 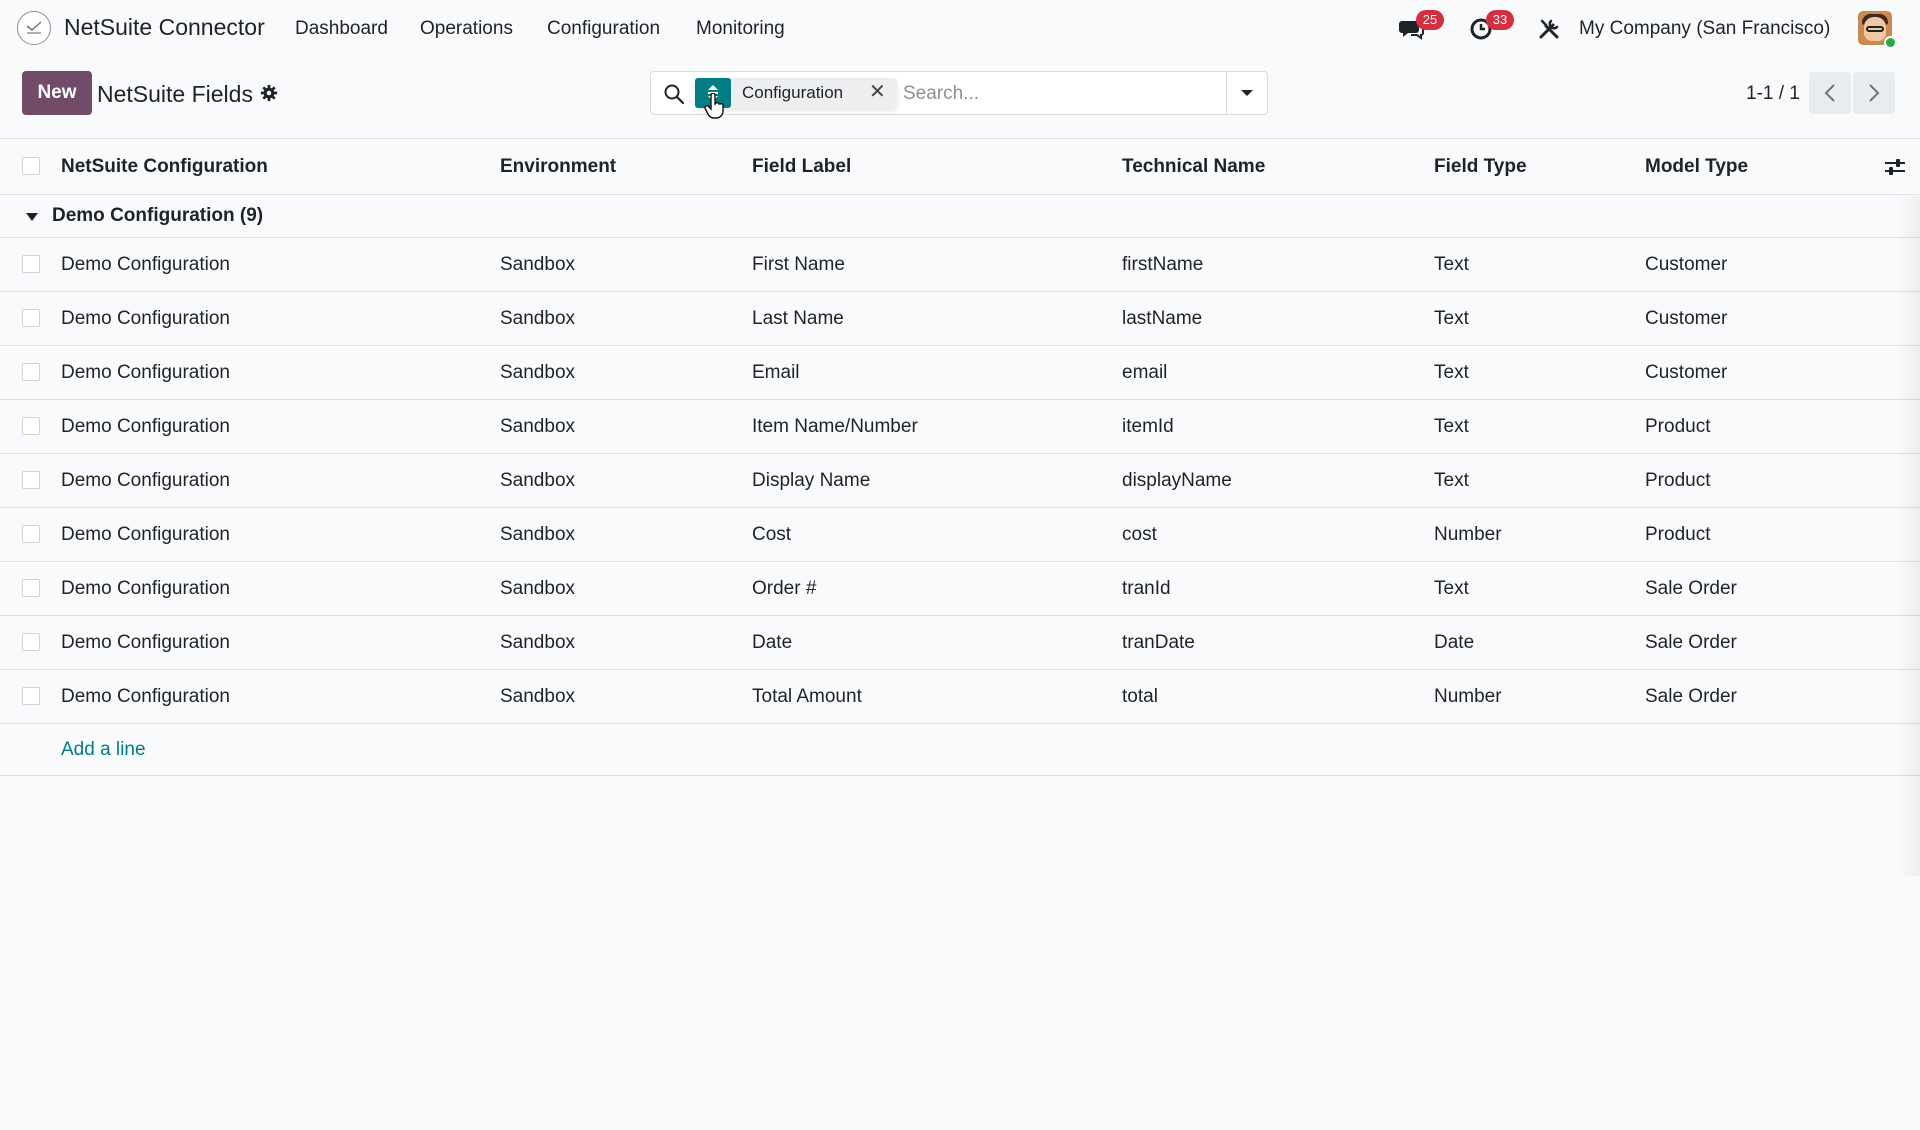 What do you see at coordinates (713, 93) in the screenshot?
I see `group-by-icon` at bounding box center [713, 93].